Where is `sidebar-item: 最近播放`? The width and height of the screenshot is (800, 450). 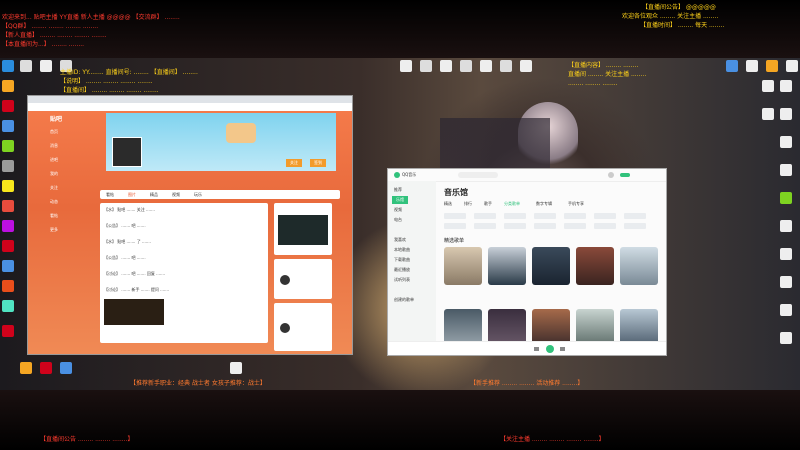
sidebar-item: 最近播放 is located at coordinates (402, 270).